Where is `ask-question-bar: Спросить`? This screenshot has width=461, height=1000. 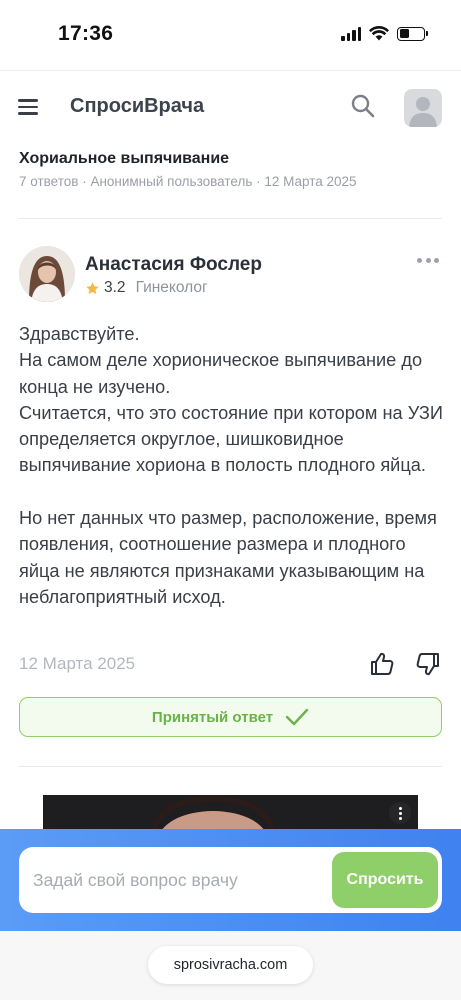
ask-question-bar: Спросить is located at coordinates (230, 880).